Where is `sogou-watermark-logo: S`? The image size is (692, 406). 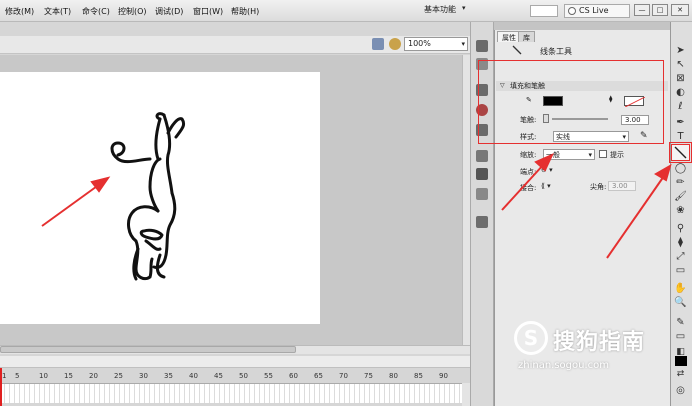 sogou-watermark-logo: S is located at coordinates (531, 338).